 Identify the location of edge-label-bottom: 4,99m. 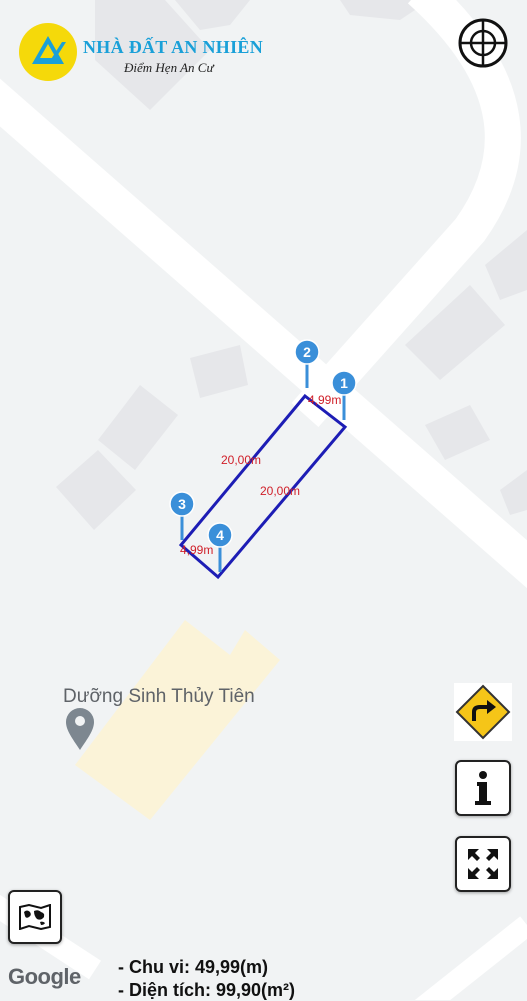
(196, 550).